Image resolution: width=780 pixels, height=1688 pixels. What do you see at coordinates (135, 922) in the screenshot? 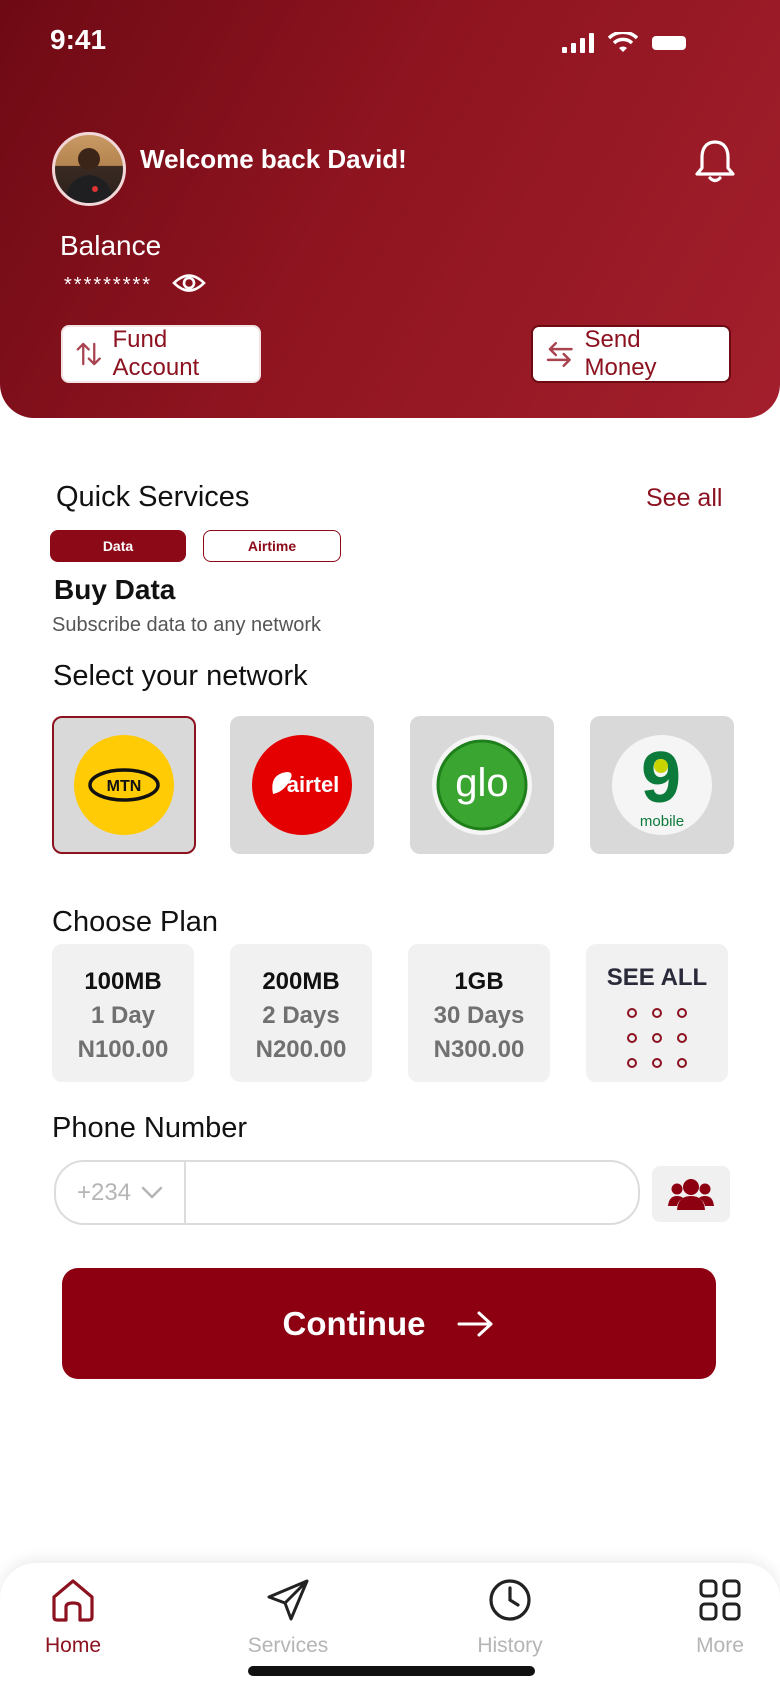
I see `choose-plan-title: Choose Plan` at bounding box center [135, 922].